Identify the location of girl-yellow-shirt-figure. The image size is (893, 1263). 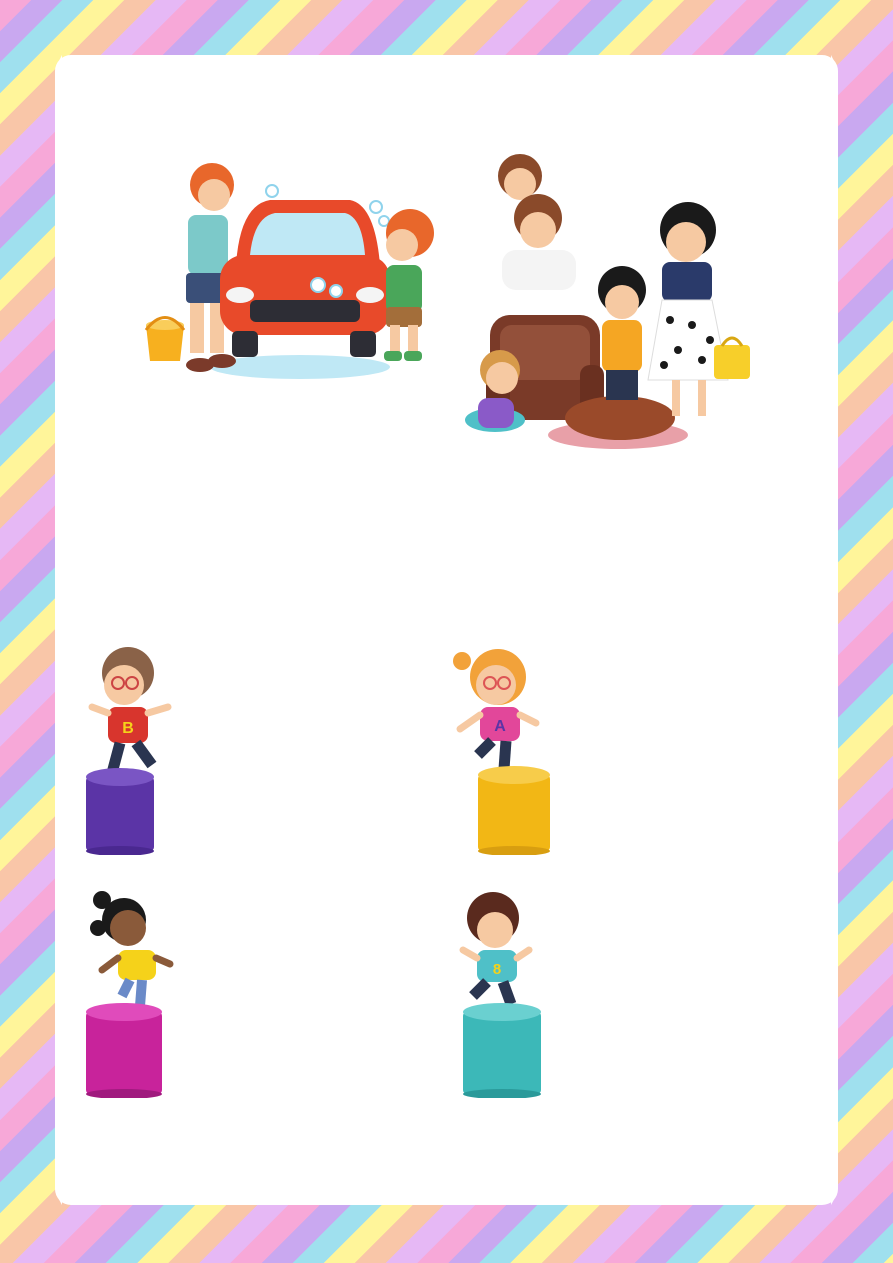
(130, 993).